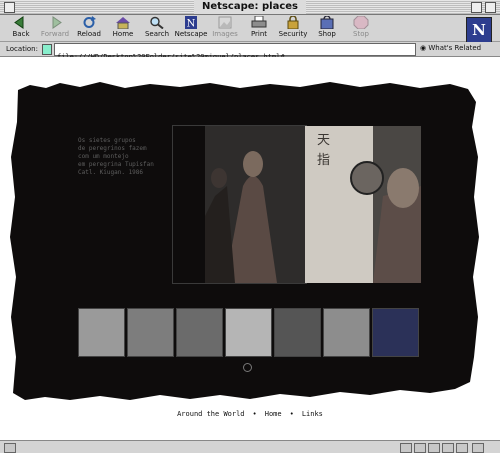 Image resolution: width=500 pixels, height=453 pixels. I want to click on search-icon, so click(157, 22).